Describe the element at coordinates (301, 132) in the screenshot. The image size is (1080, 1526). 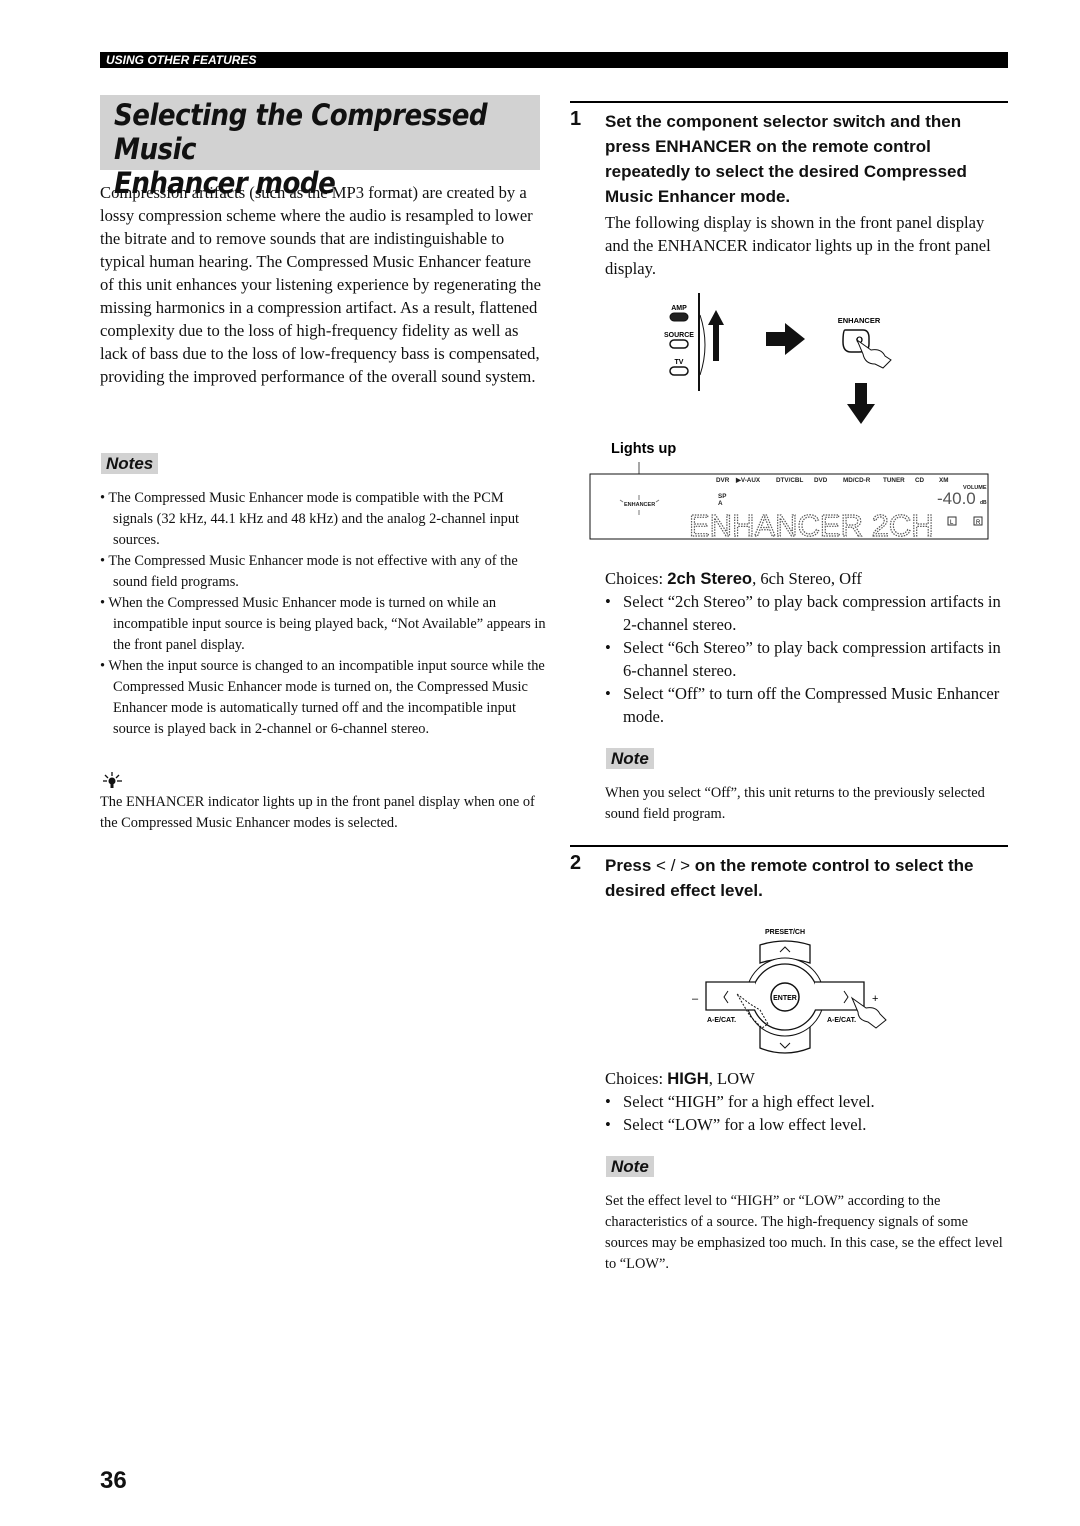
I see `title-line-1: Selecting the Compressed Music` at that location.